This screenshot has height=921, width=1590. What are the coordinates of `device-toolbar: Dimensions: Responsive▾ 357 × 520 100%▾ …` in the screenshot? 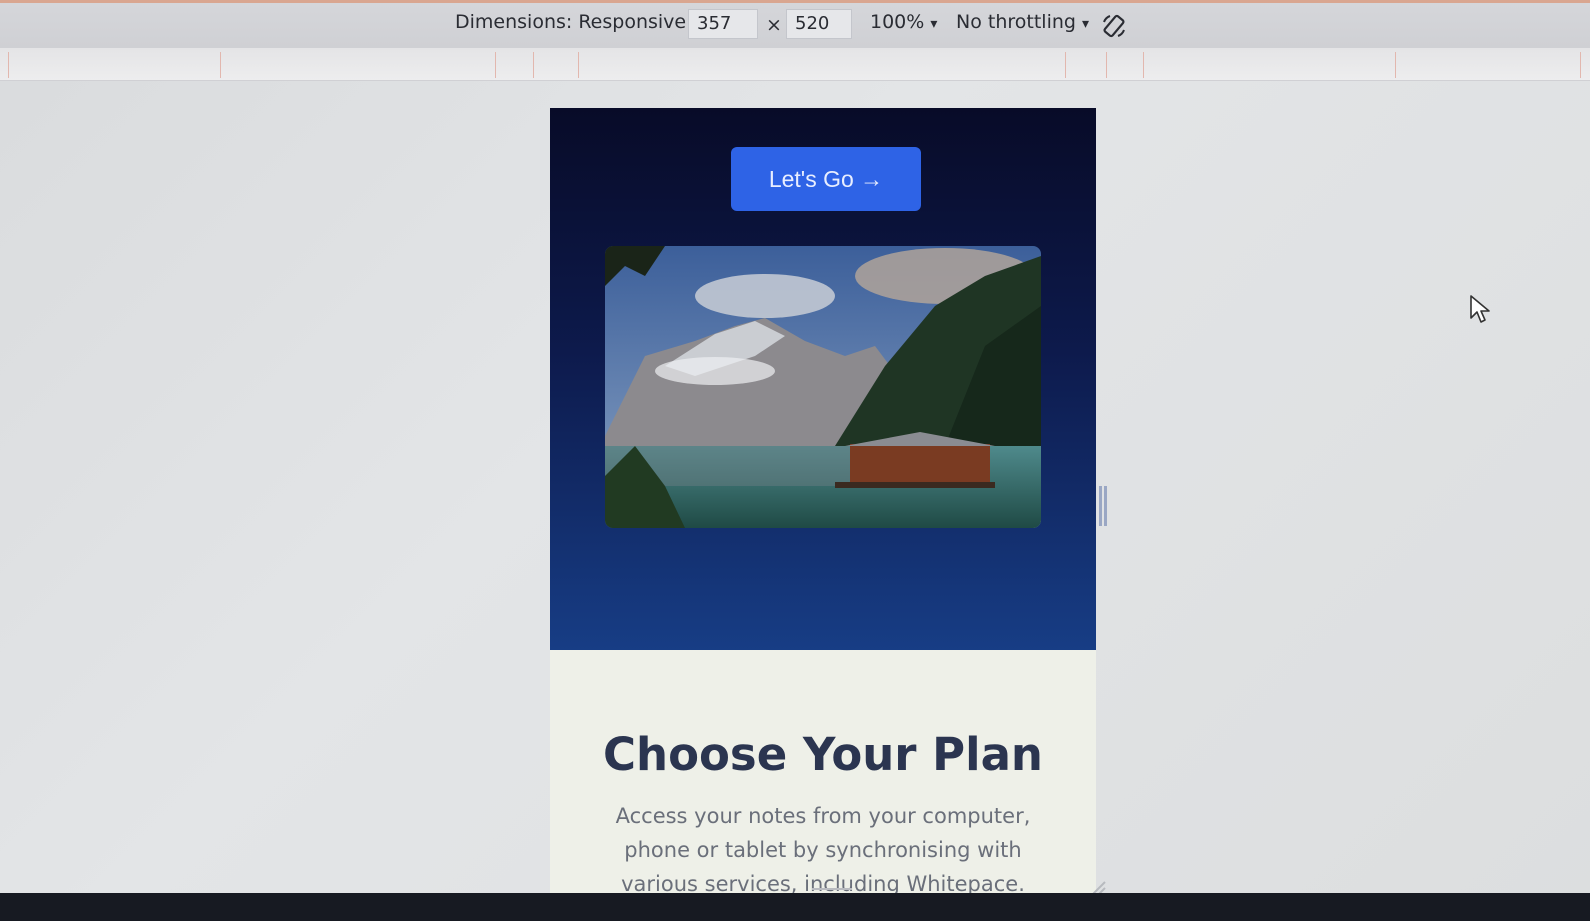 It's located at (795, 24).